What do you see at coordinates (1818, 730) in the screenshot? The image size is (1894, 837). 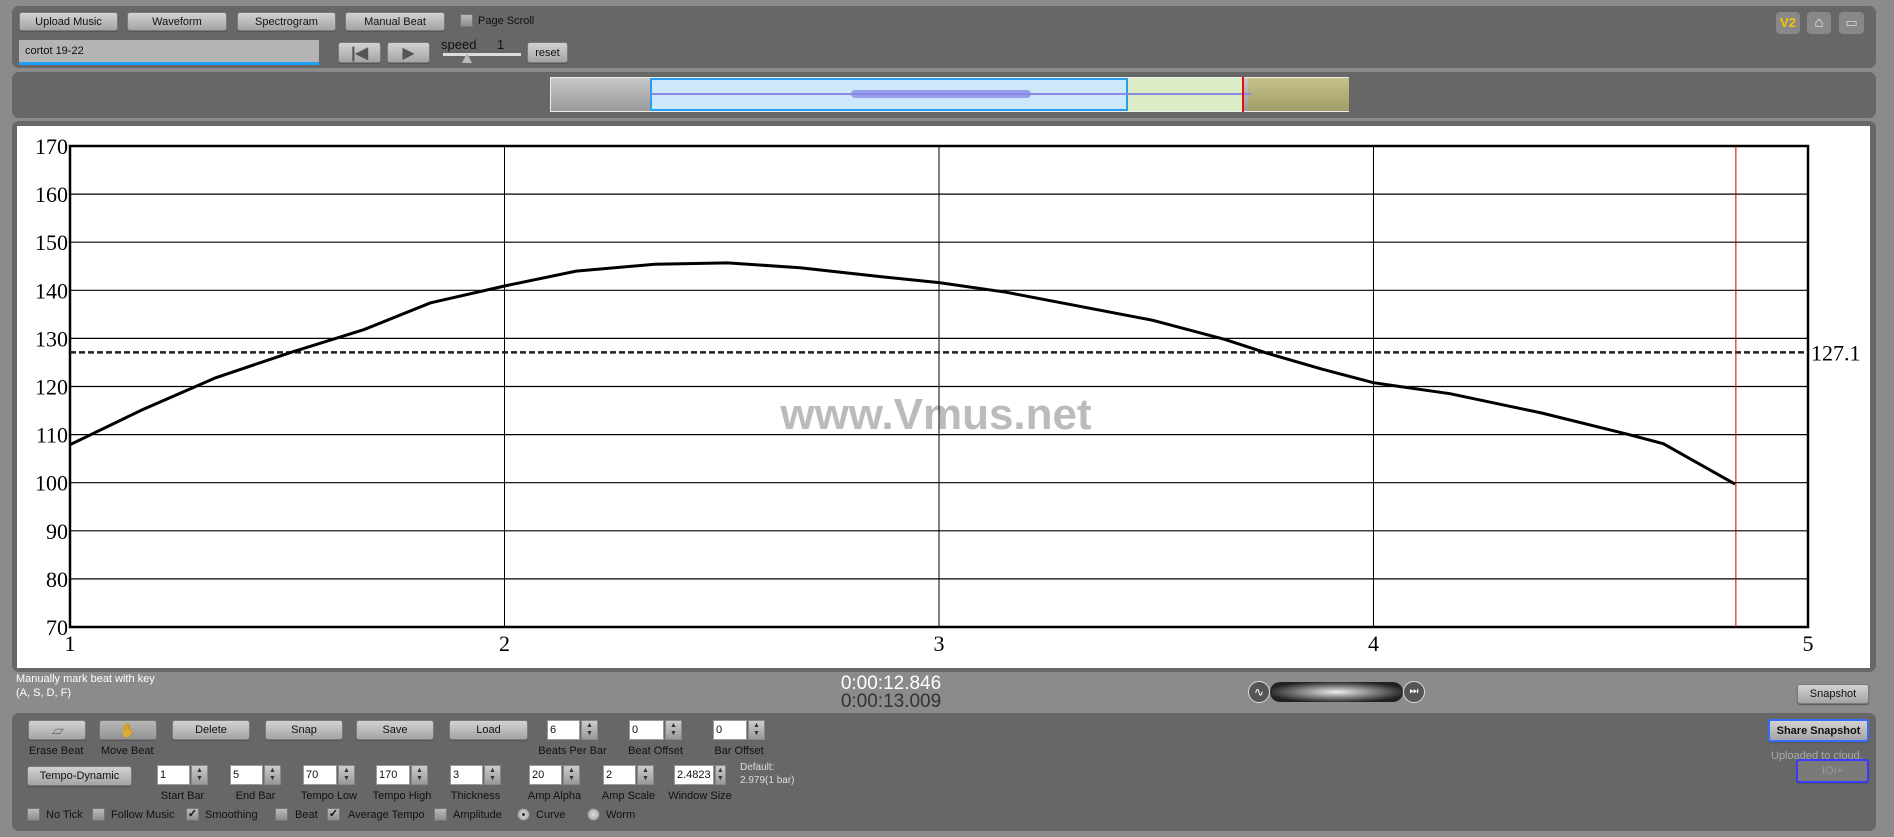 I see `share-snapshot-button: Share Snapshot` at bounding box center [1818, 730].